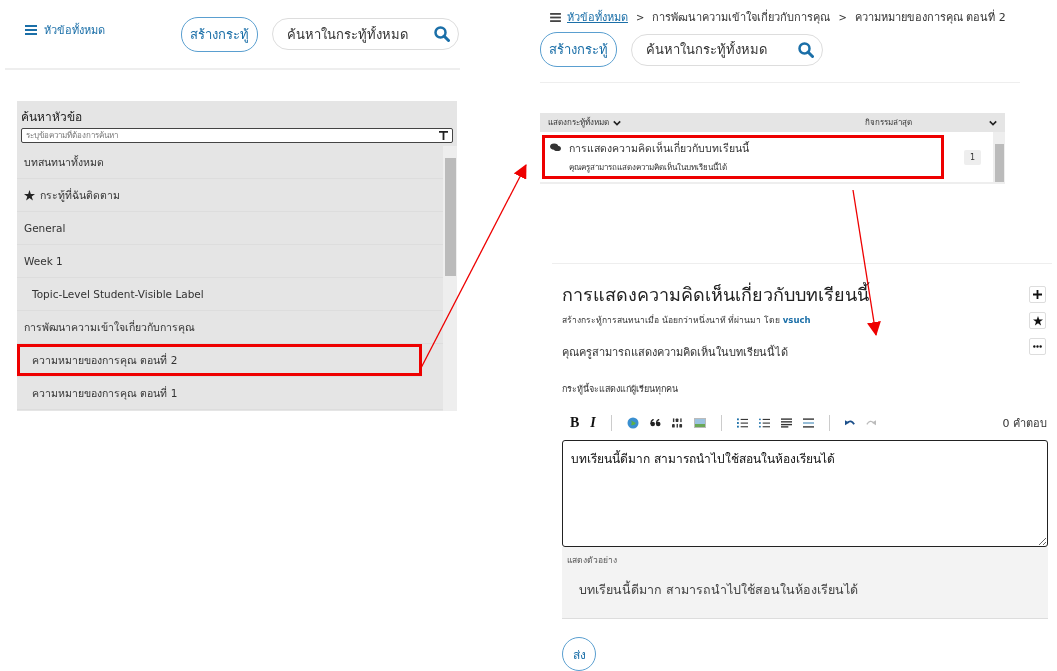  What do you see at coordinates (973, 157) in the screenshot?
I see `reply-count-badge: 1` at bounding box center [973, 157].